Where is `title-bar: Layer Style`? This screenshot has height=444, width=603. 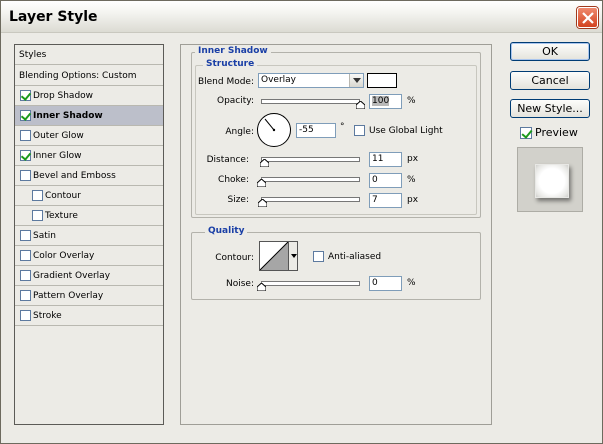 title-bar: Layer Style is located at coordinates (301, 17).